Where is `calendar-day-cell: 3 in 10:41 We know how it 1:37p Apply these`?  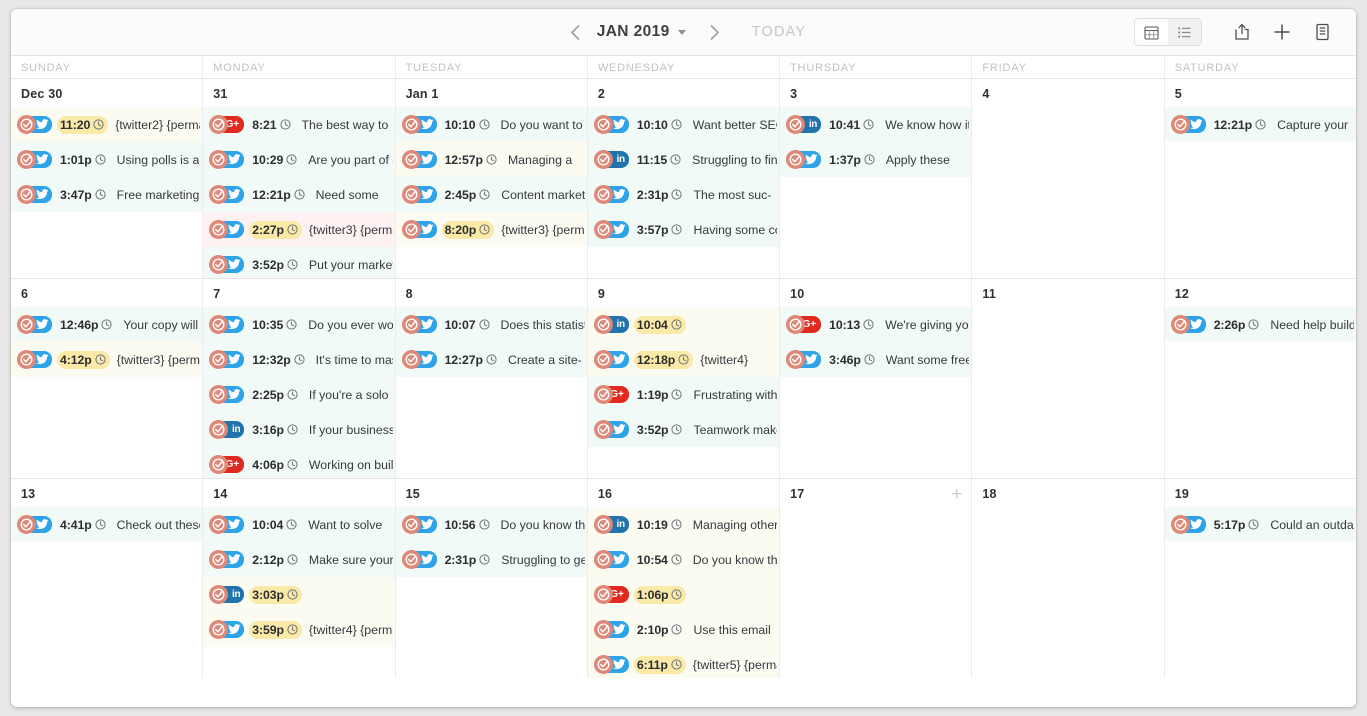 calendar-day-cell: 3 in 10:41 We know how it 1:37p Apply these is located at coordinates (875, 178).